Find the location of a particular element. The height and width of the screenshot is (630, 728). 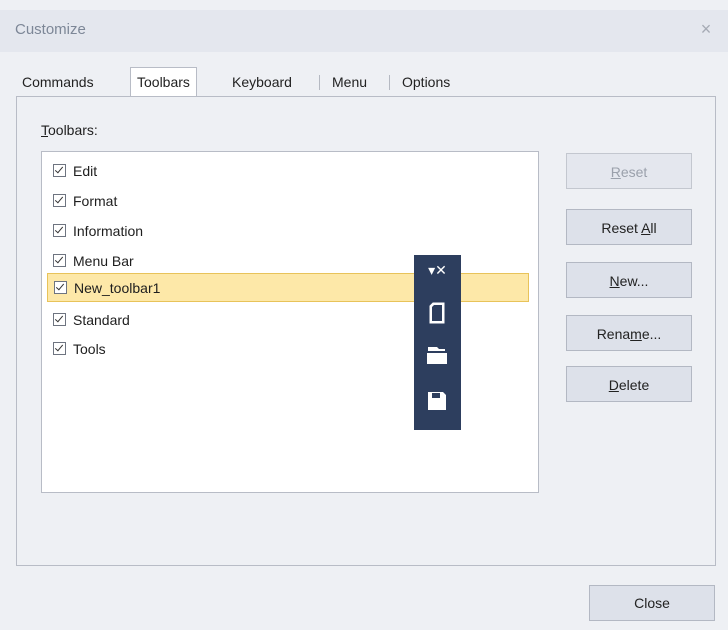

close-icon: × is located at coordinates (706, 29).